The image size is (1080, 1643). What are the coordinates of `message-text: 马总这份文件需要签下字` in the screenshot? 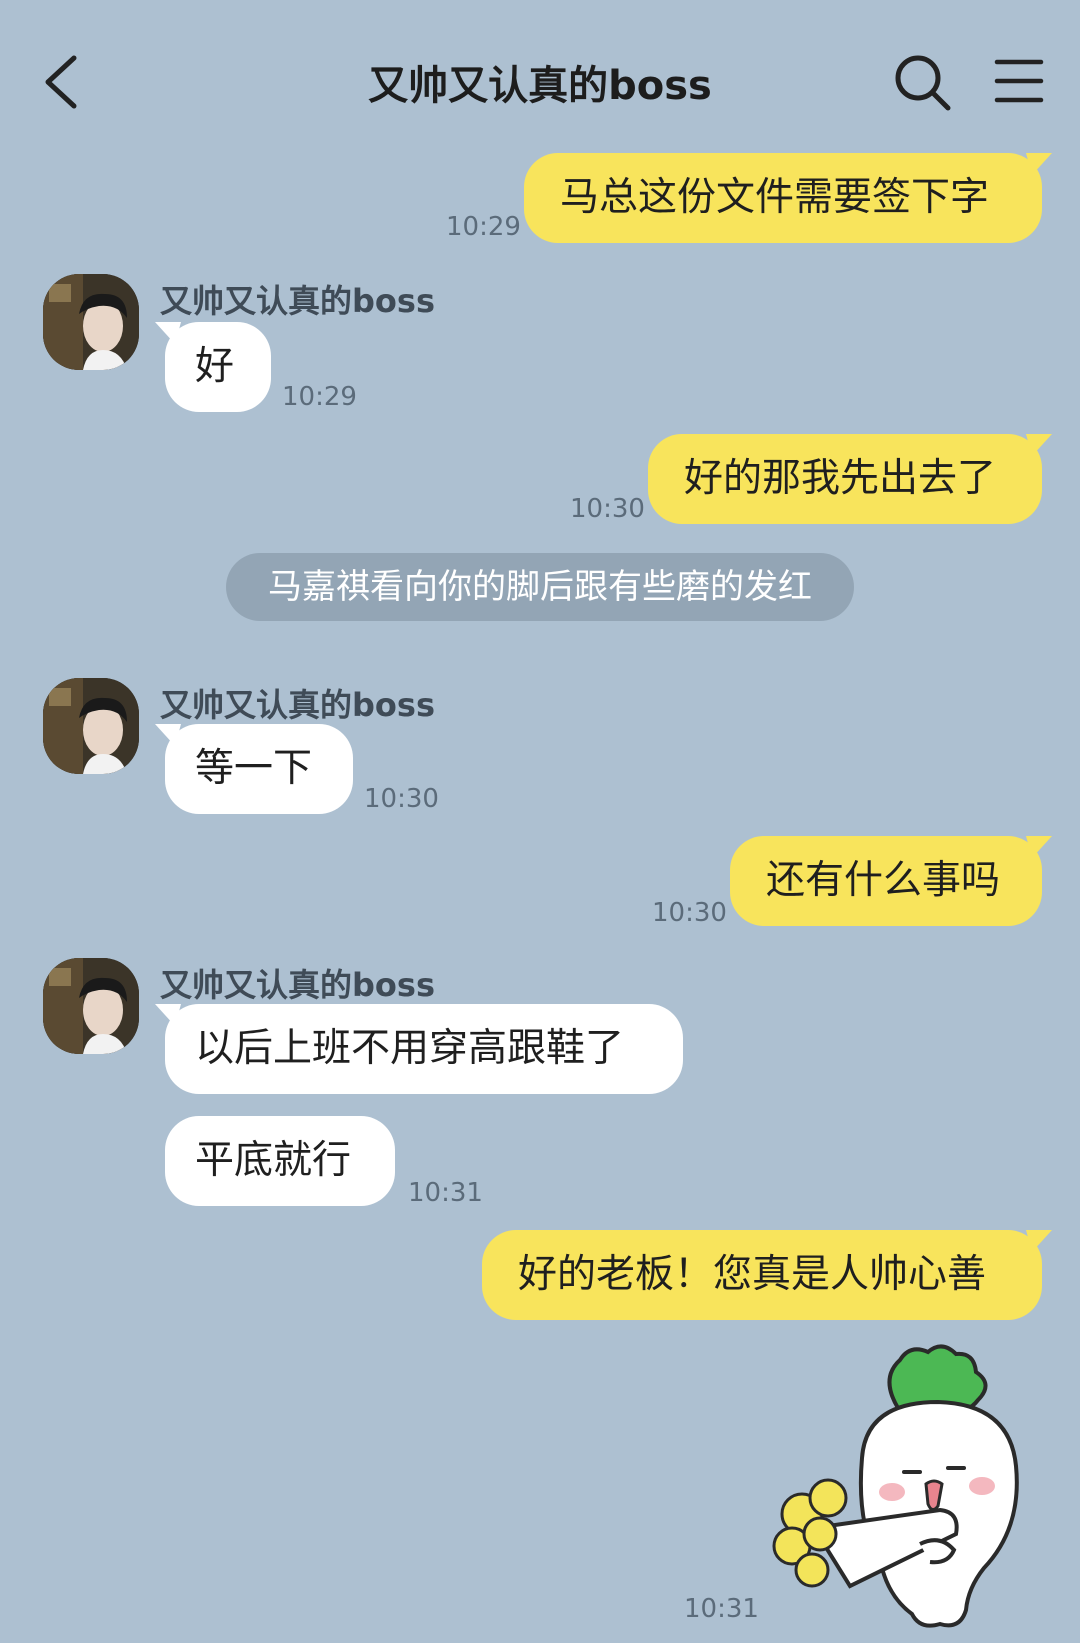 It's located at (775, 197).